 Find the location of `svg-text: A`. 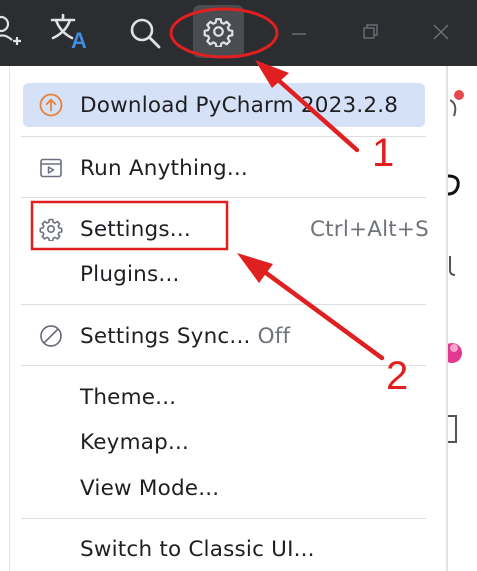

svg-text: A is located at coordinates (79, 40).